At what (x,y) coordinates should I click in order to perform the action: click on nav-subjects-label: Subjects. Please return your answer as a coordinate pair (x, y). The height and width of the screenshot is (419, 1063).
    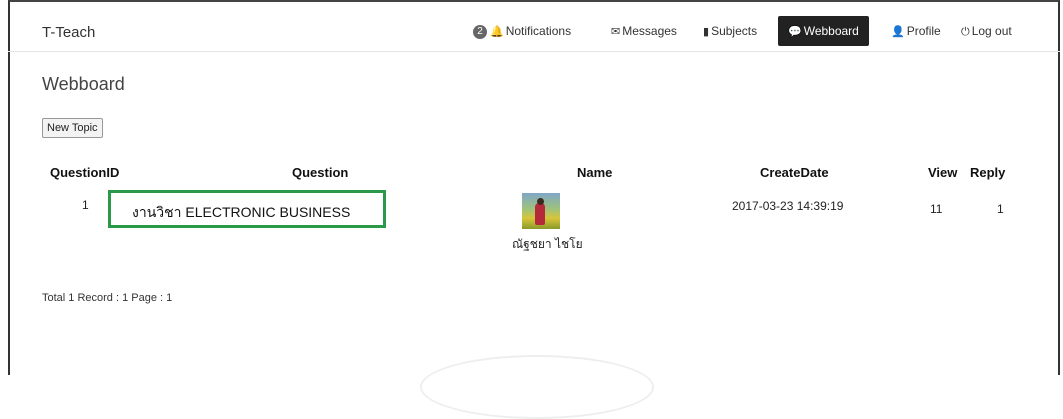
    Looking at the image, I should click on (734, 31).